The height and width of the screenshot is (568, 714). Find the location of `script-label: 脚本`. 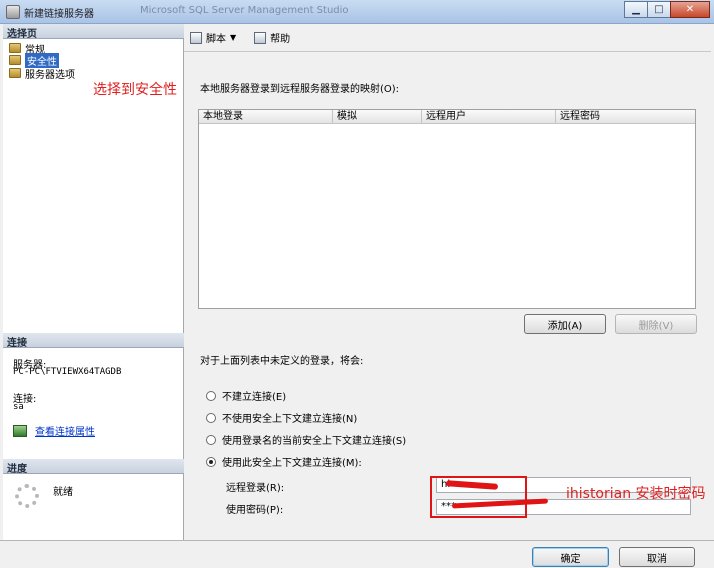

script-label: 脚本 is located at coordinates (216, 39).